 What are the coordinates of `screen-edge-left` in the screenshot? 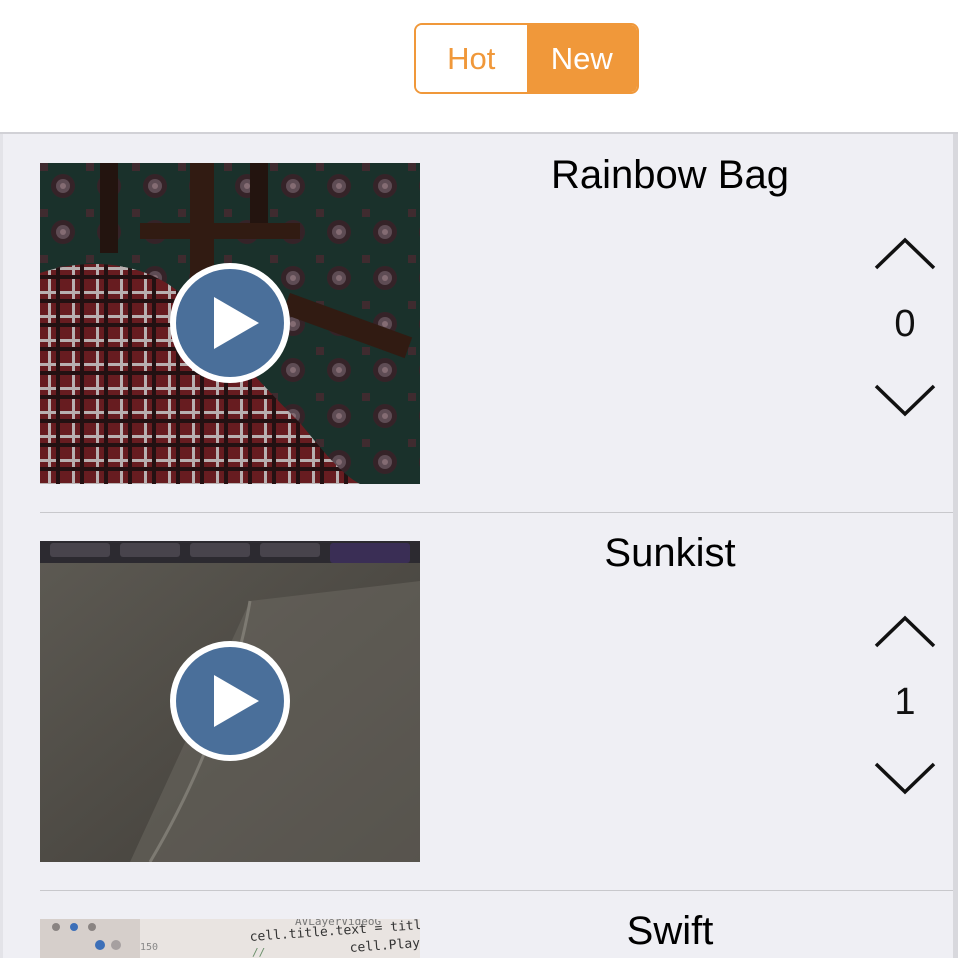 It's located at (1, 479).